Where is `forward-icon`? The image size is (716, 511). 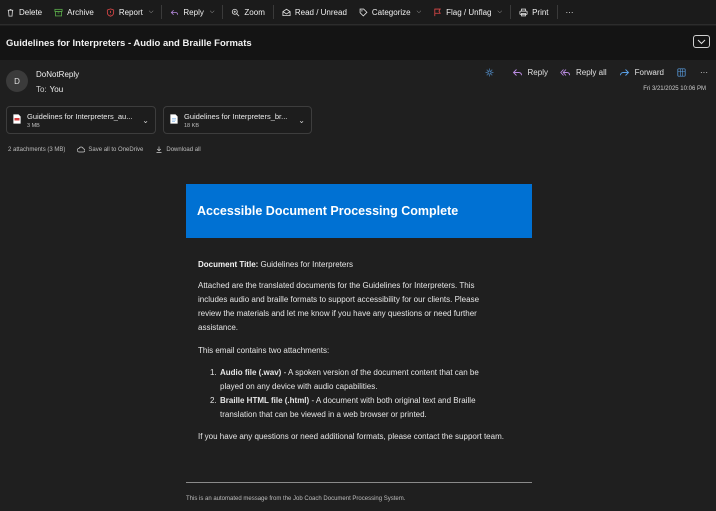
forward-icon is located at coordinates (624, 72).